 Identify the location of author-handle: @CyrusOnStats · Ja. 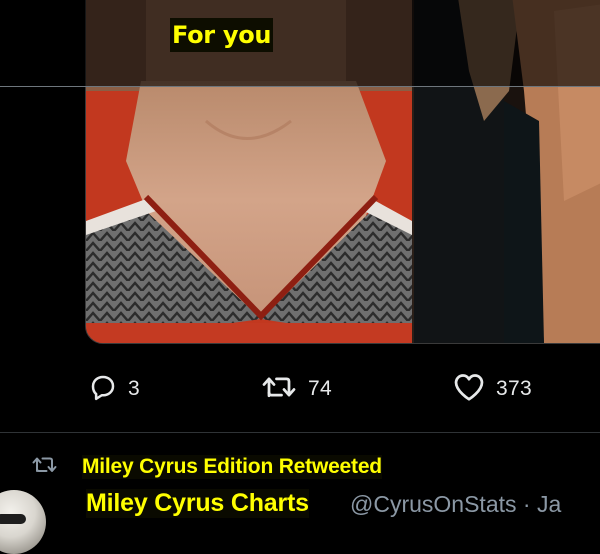
(455, 504).